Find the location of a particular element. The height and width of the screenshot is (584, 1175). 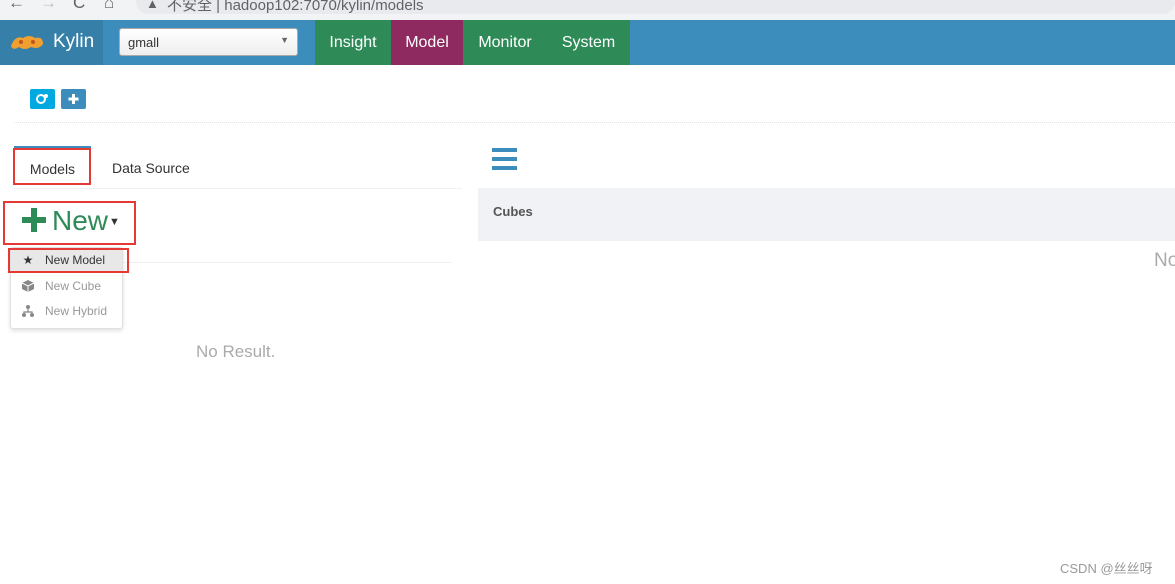

tab-divider is located at coordinates (238, 188).